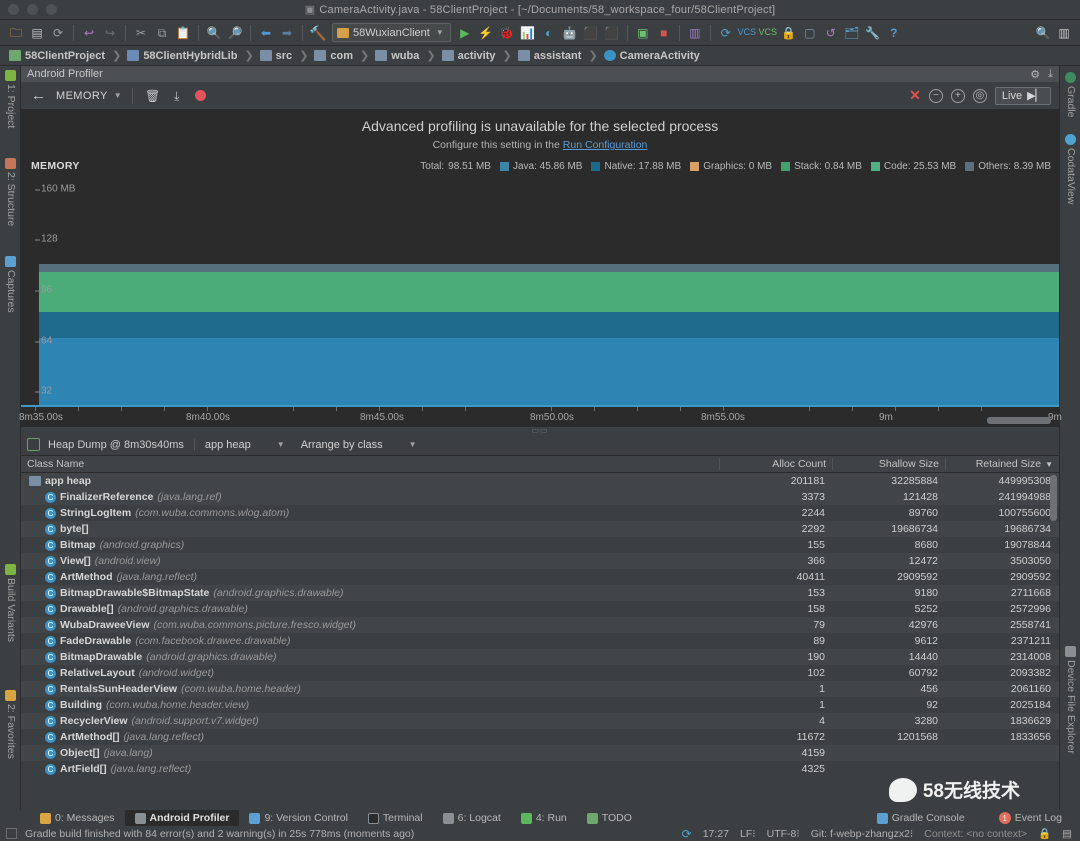 This screenshot has width=1080, height=841. What do you see at coordinates (465, 33) in the screenshot?
I see `run-icon: ▶` at bounding box center [465, 33].